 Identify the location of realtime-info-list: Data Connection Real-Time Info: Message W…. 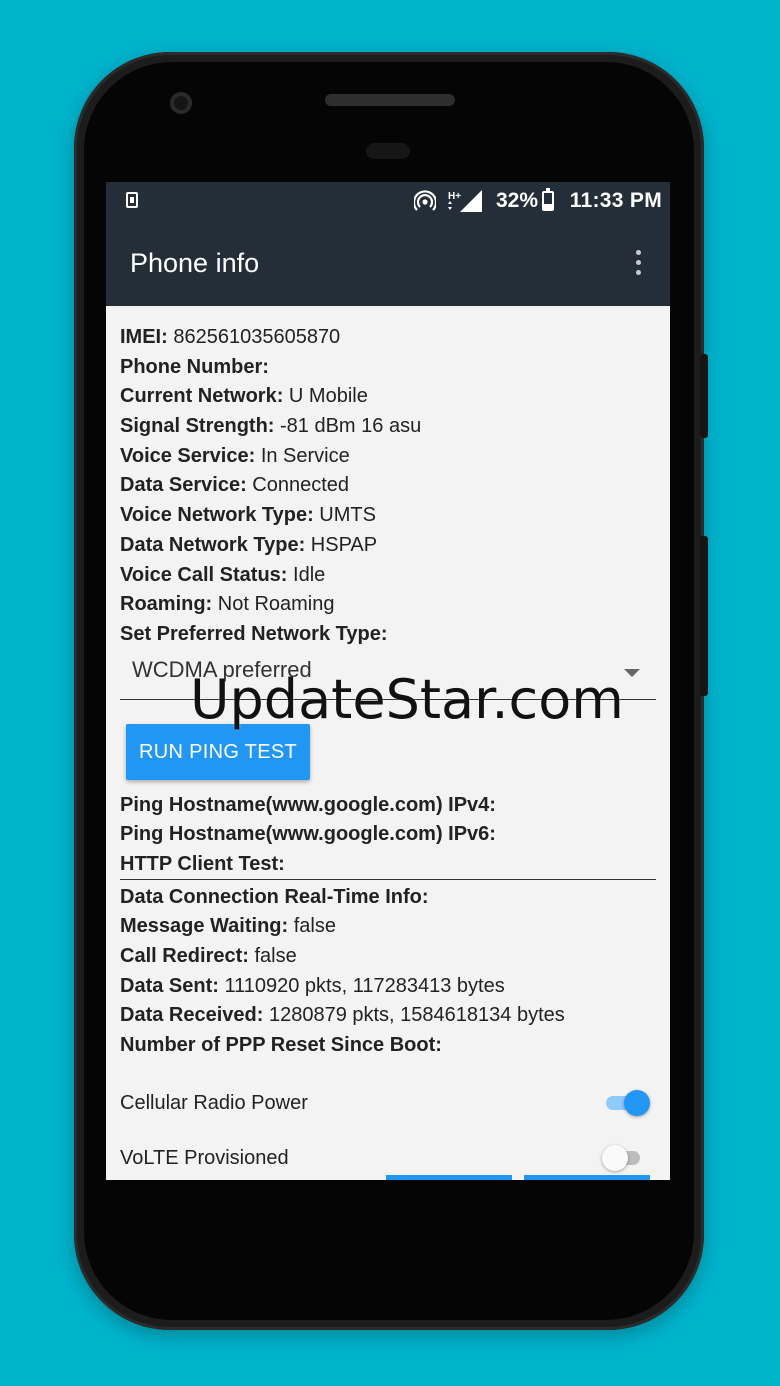
(388, 971).